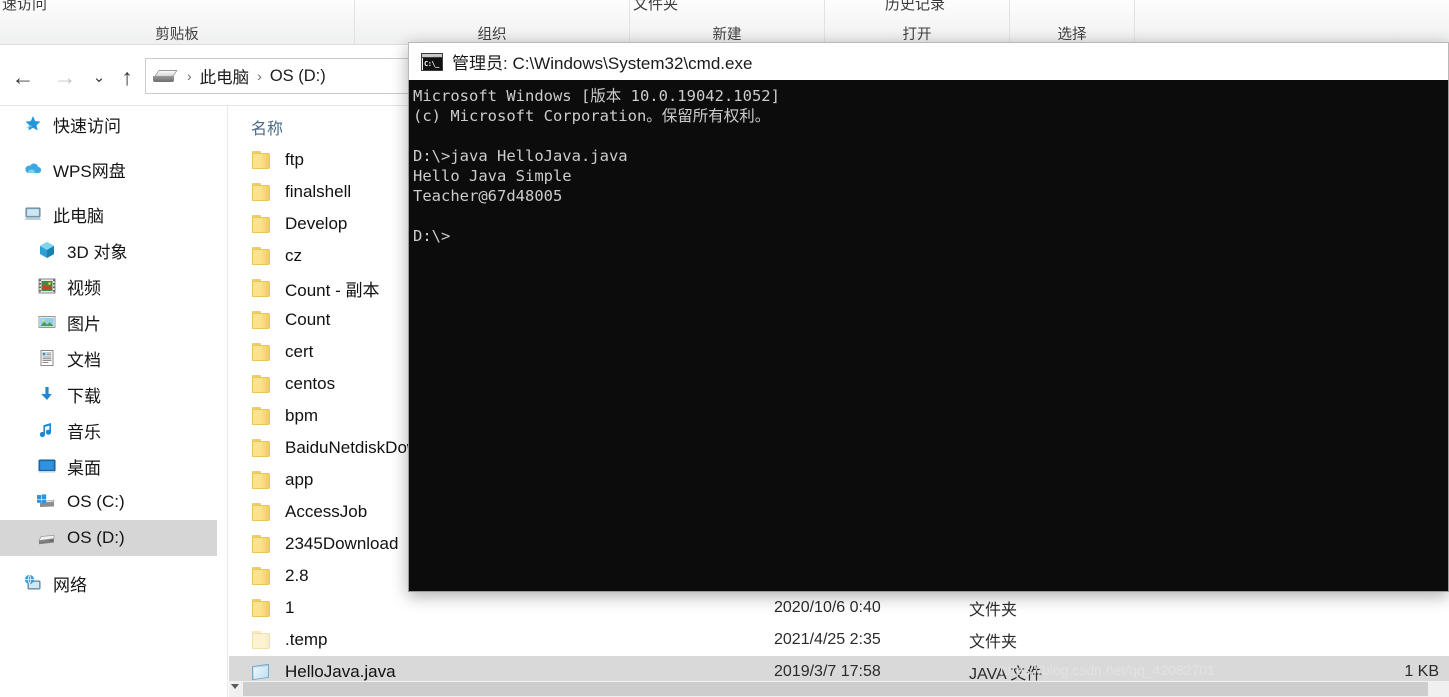 The height and width of the screenshot is (697, 1449). Describe the element at coordinates (96, 501) in the screenshot. I see `sidebar-item-label: OS (C:)` at that location.